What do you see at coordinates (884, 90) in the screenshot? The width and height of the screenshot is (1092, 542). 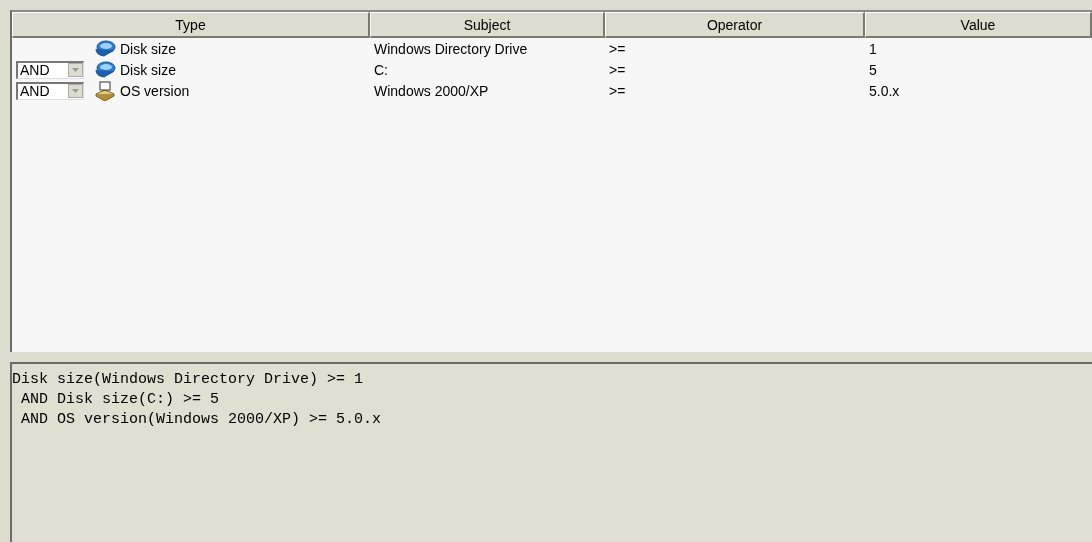 I see `value-cell-text: 5.0.x` at bounding box center [884, 90].